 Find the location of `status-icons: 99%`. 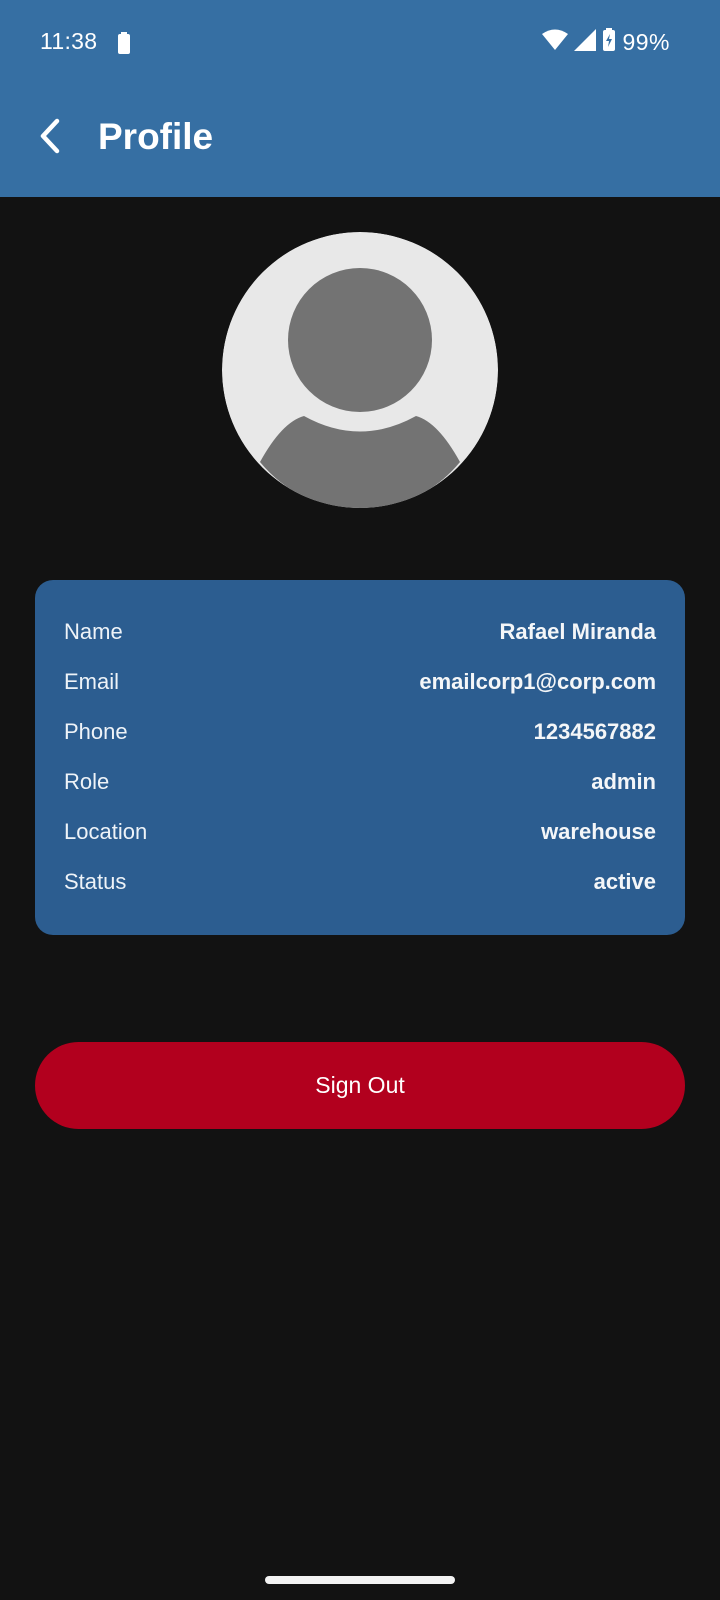

status-icons: 99% is located at coordinates (606, 42).